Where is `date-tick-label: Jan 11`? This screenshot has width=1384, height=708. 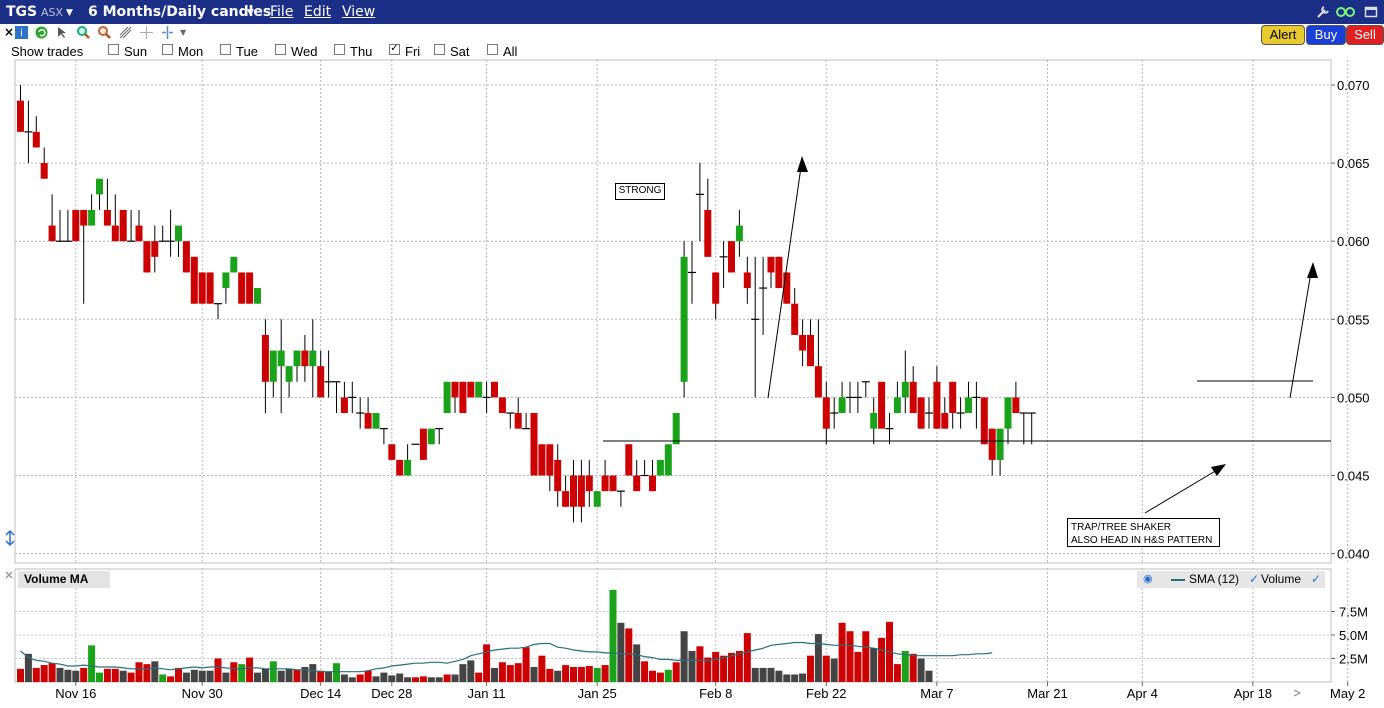 date-tick-label: Jan 11 is located at coordinates (487, 693).